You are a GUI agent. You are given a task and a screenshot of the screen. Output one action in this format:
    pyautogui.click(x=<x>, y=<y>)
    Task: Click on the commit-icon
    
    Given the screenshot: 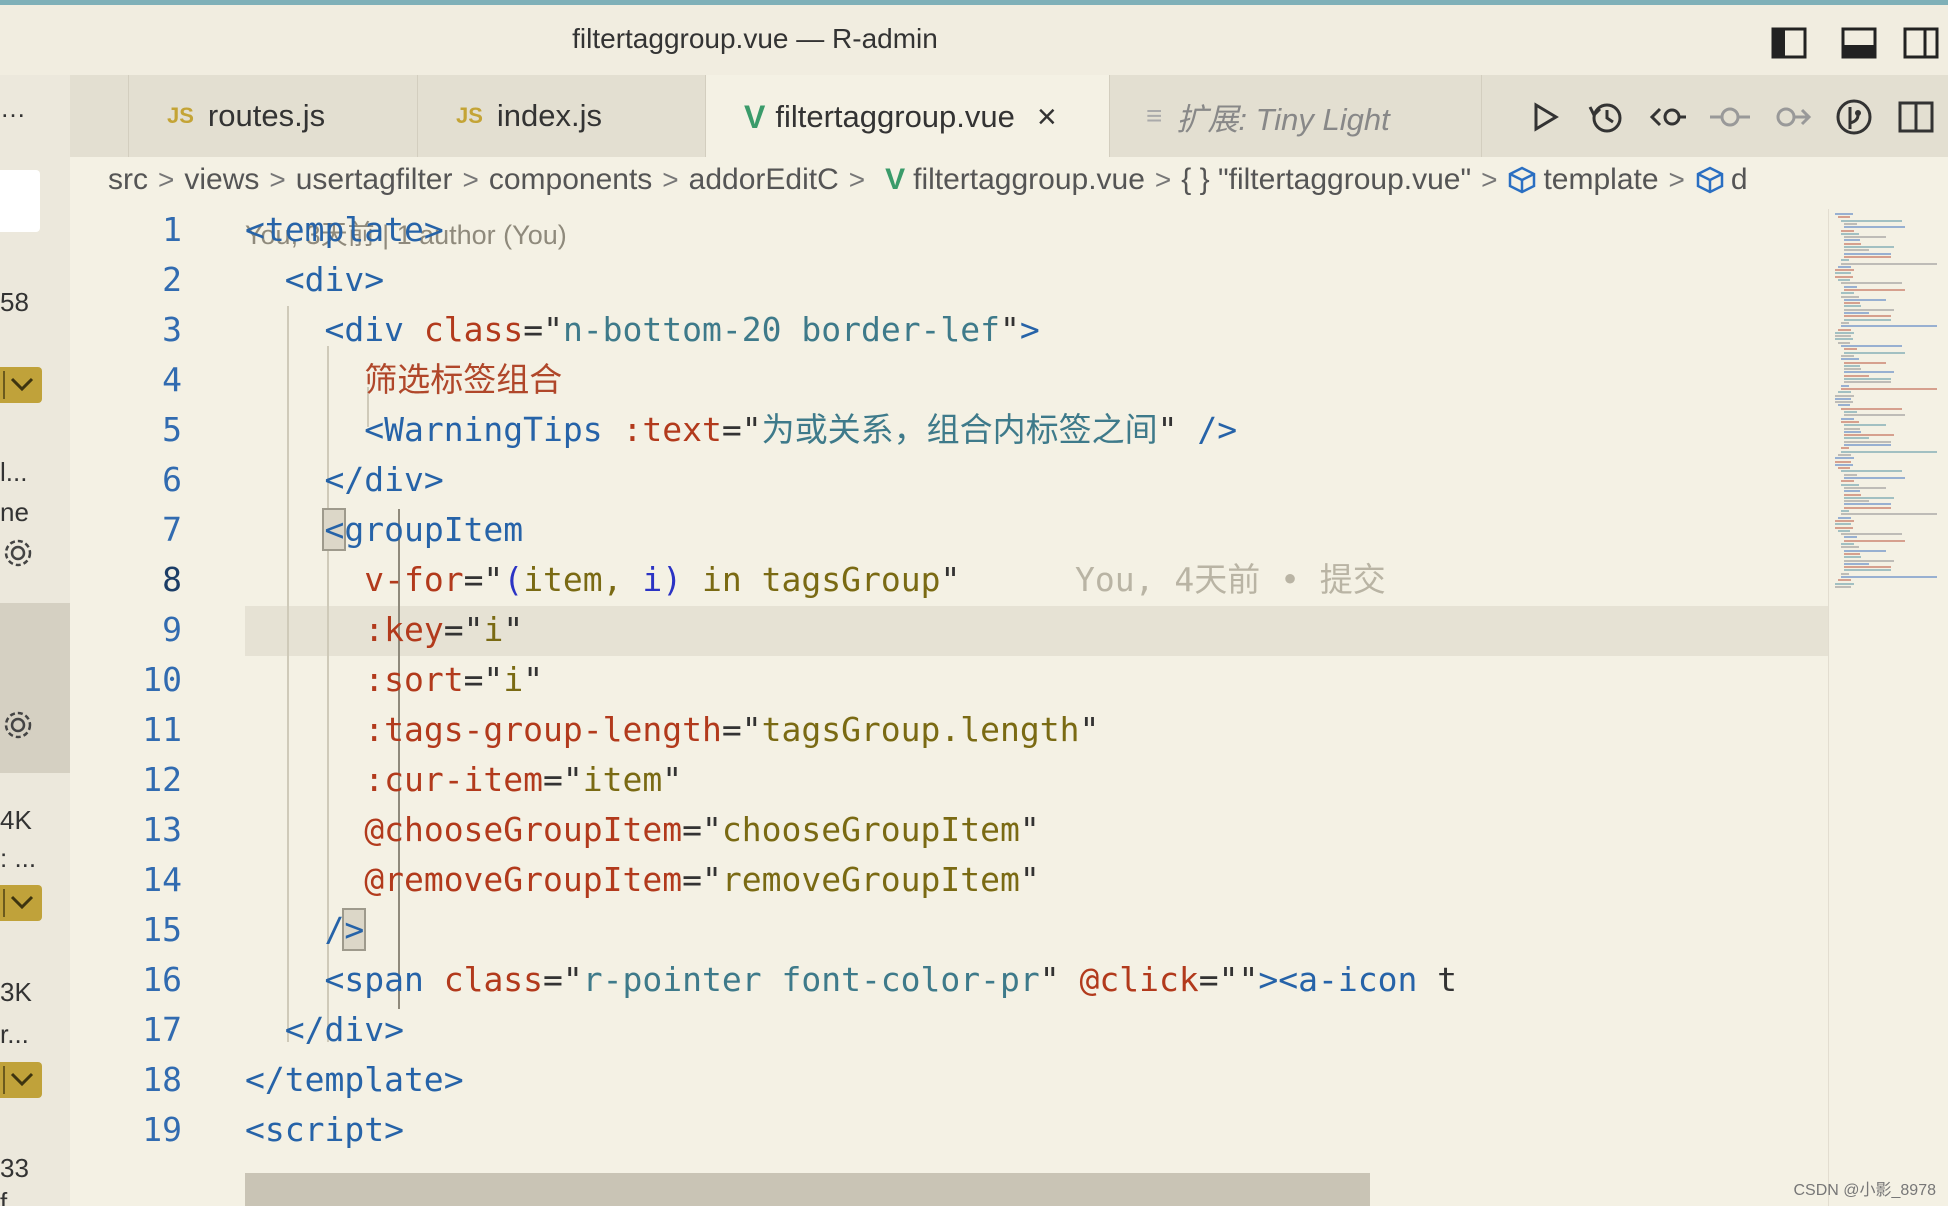 What is the action you would take?
    pyautogui.click(x=1730, y=117)
    